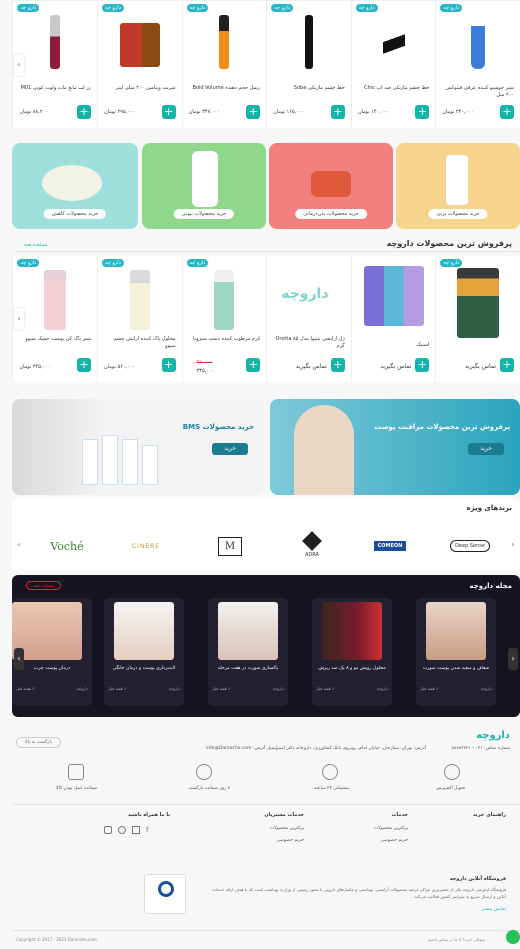 The image size is (520, 949). What do you see at coordinates (108, 830) in the screenshot?
I see `instagram-icon` at bounding box center [108, 830].